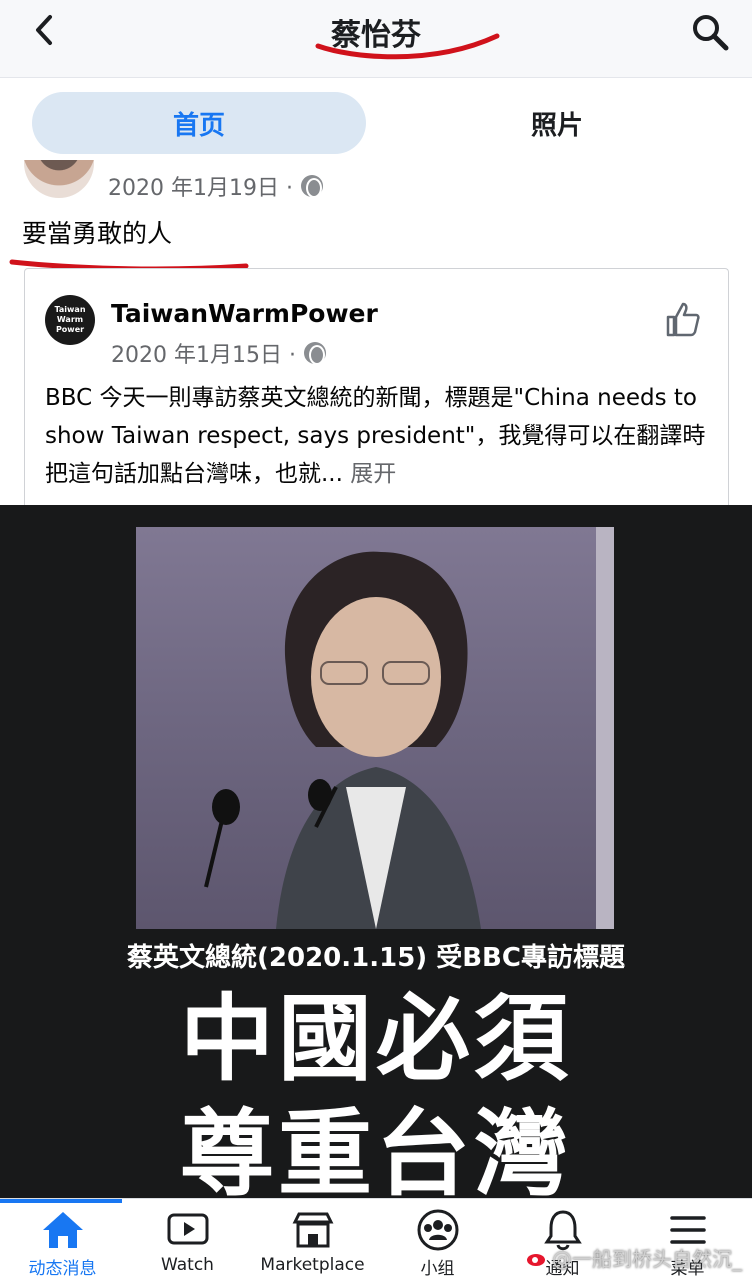 Image resolution: width=752 pixels, height=1280 pixels. Describe the element at coordinates (61, 1201) in the screenshot. I see `active-tab-indicator` at that location.